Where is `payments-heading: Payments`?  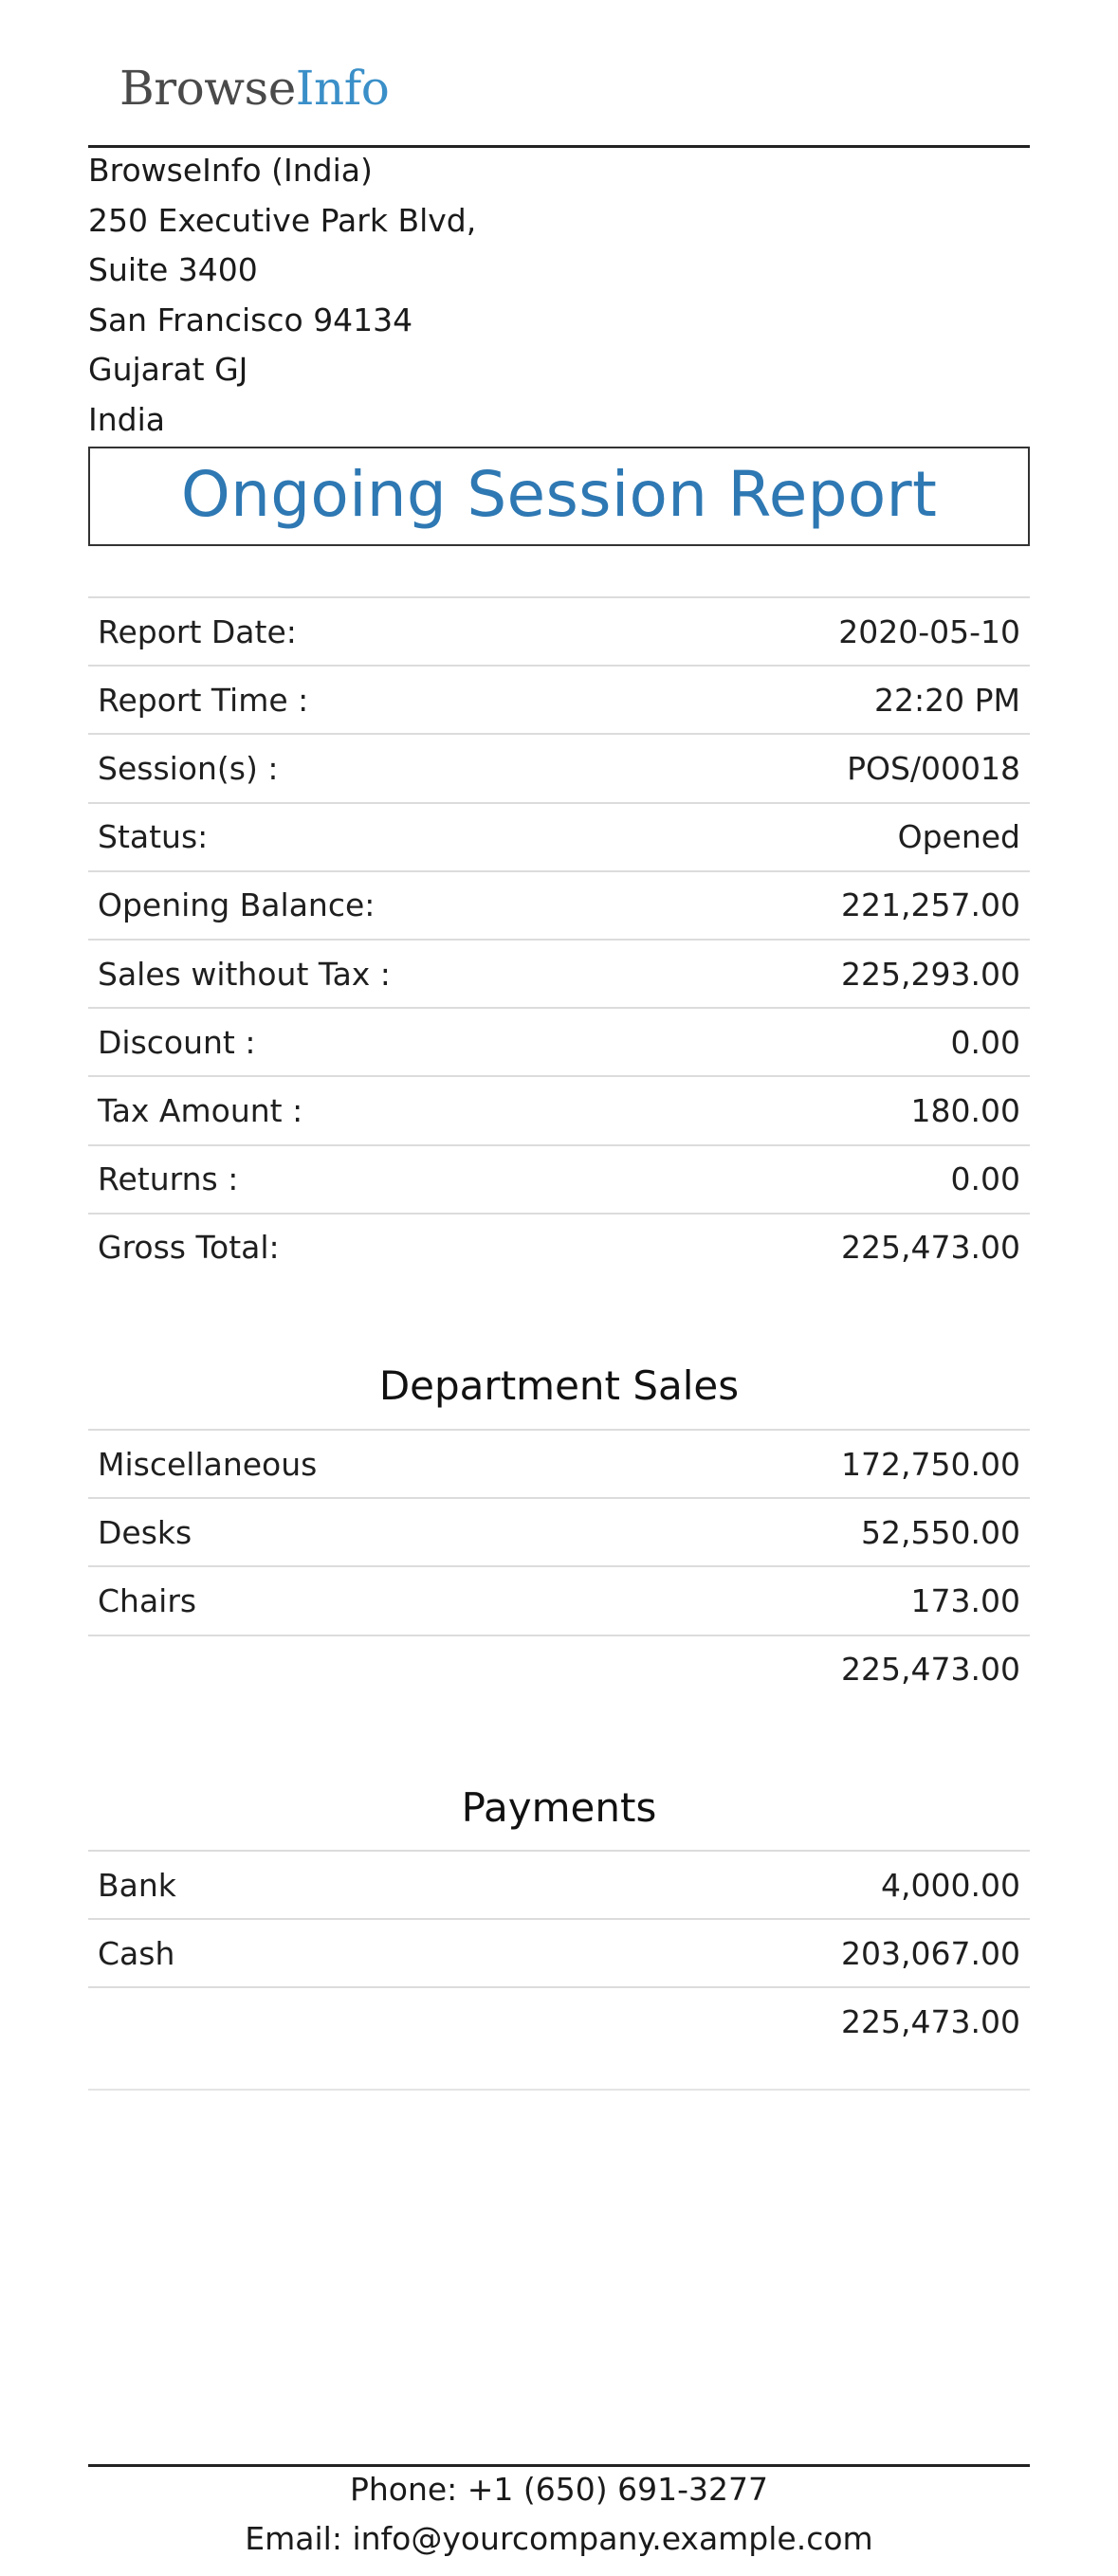 payments-heading: Payments is located at coordinates (559, 1807).